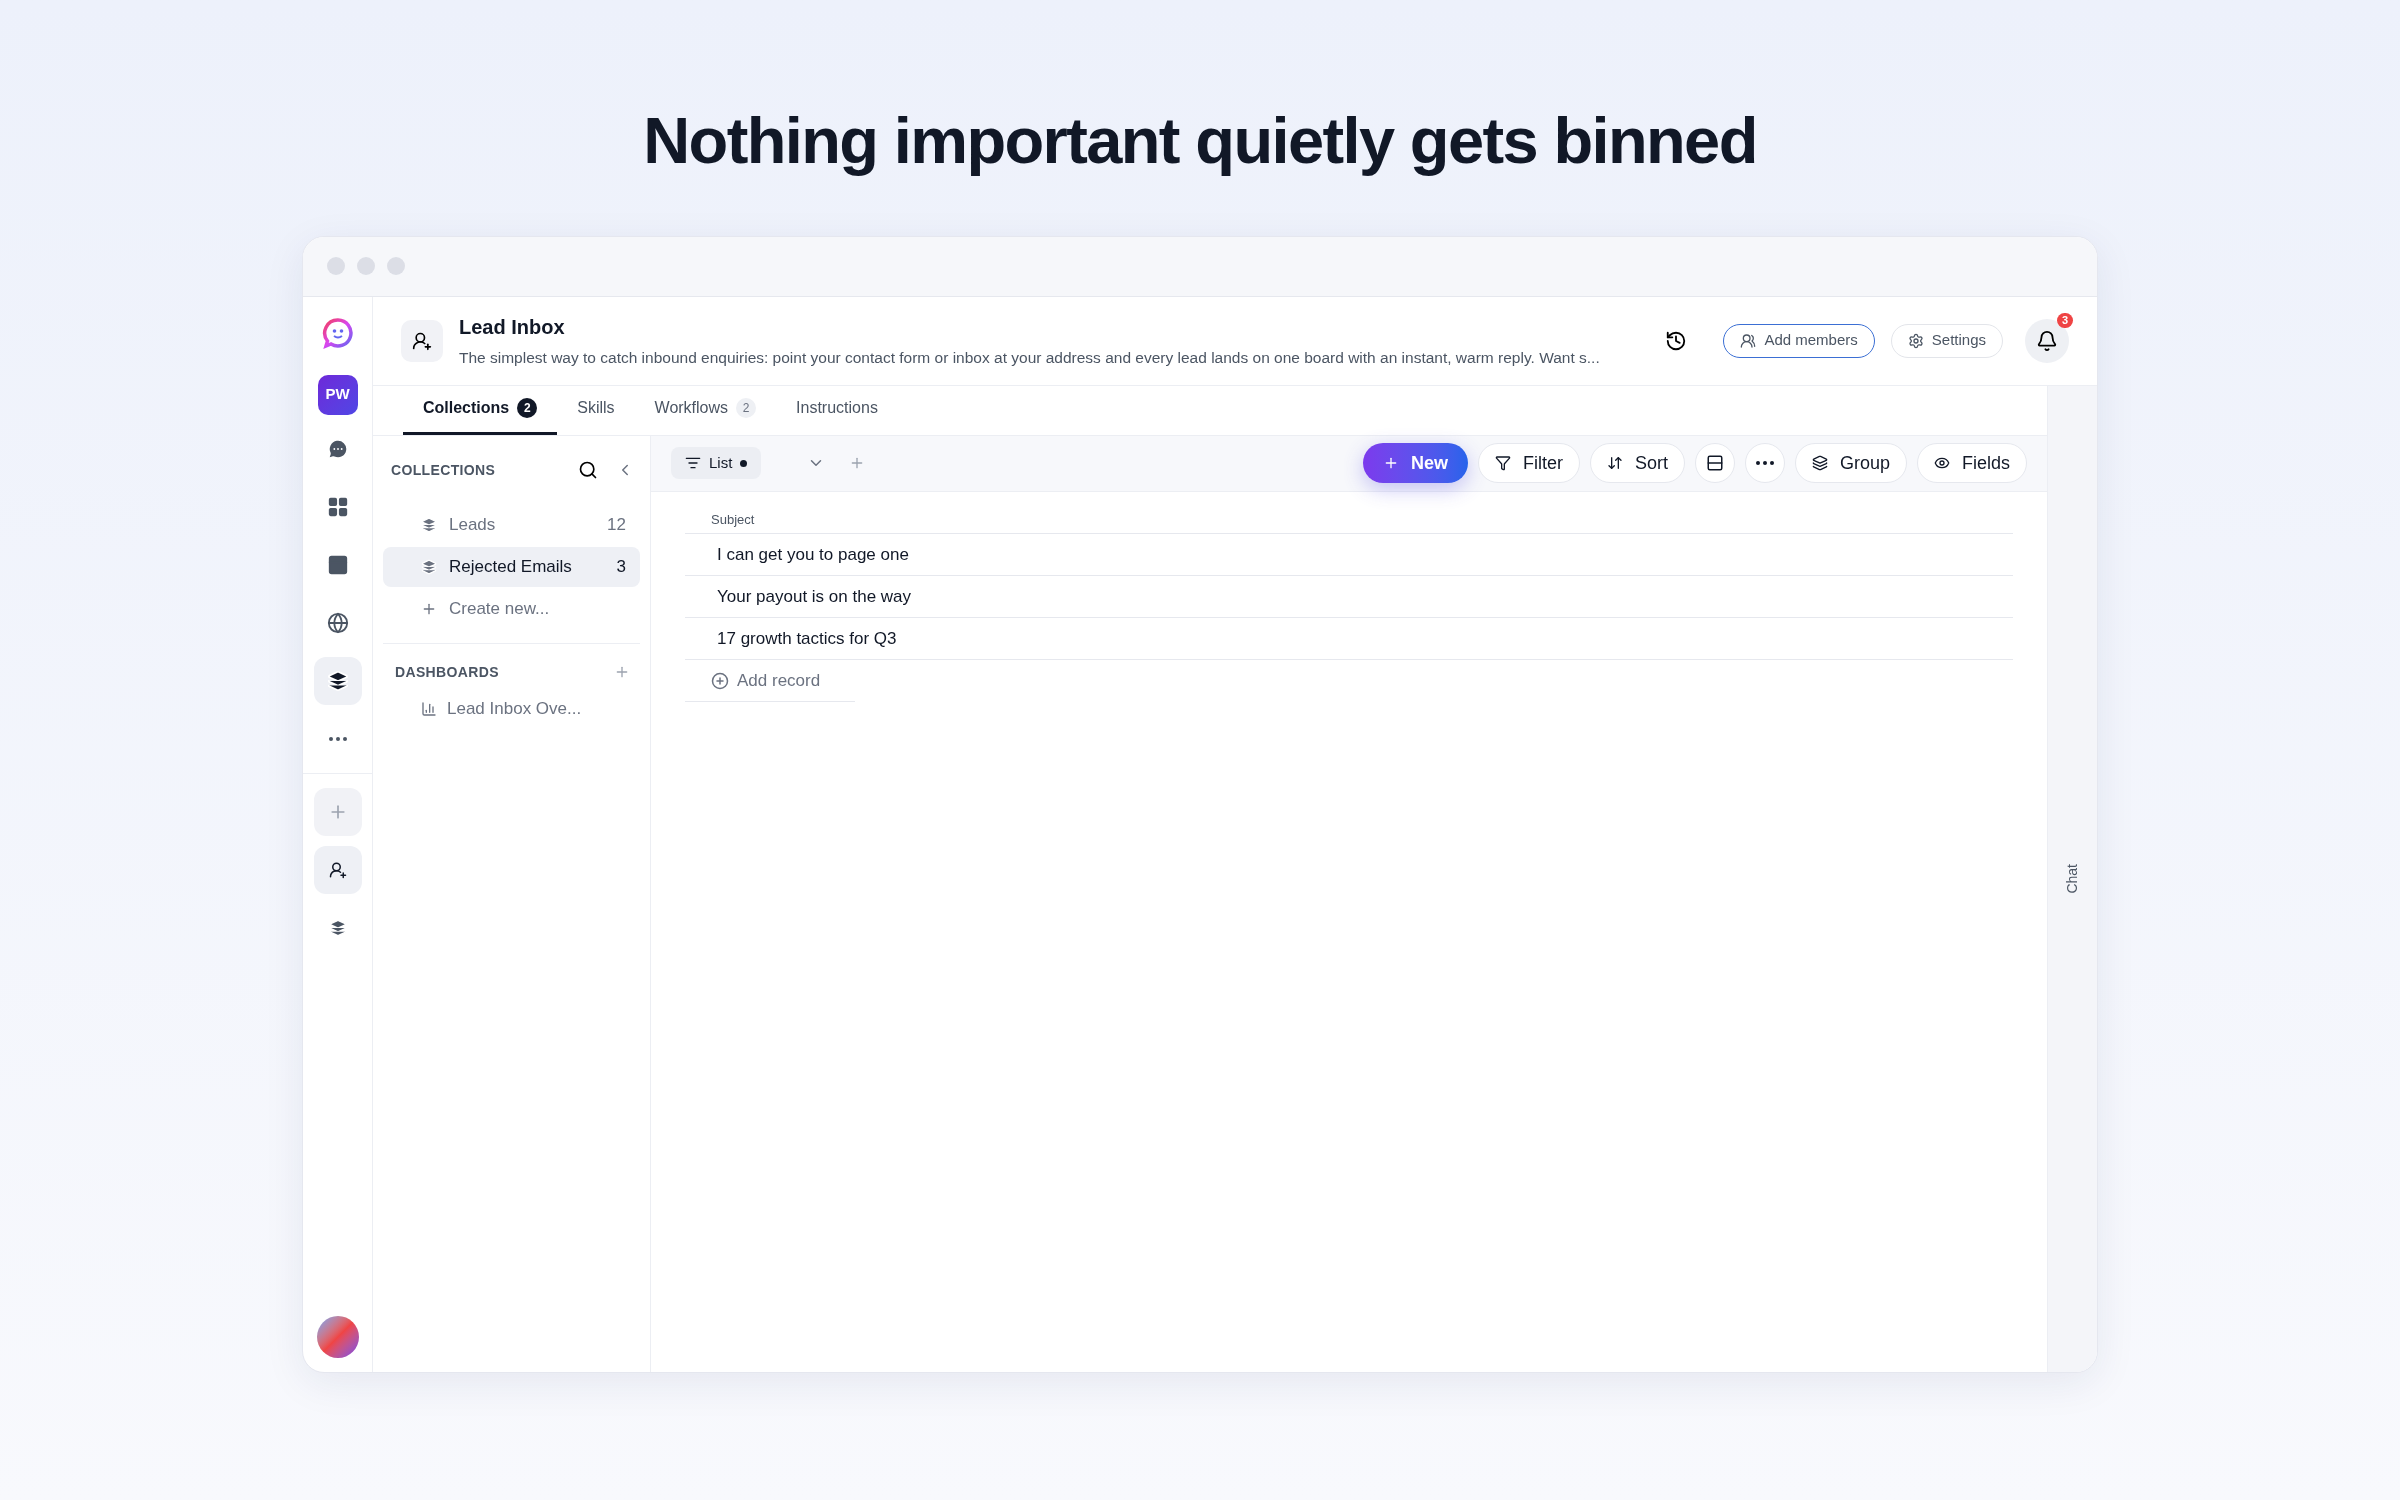  What do you see at coordinates (337, 448) in the screenshot?
I see `chat-bubble-icon` at bounding box center [337, 448].